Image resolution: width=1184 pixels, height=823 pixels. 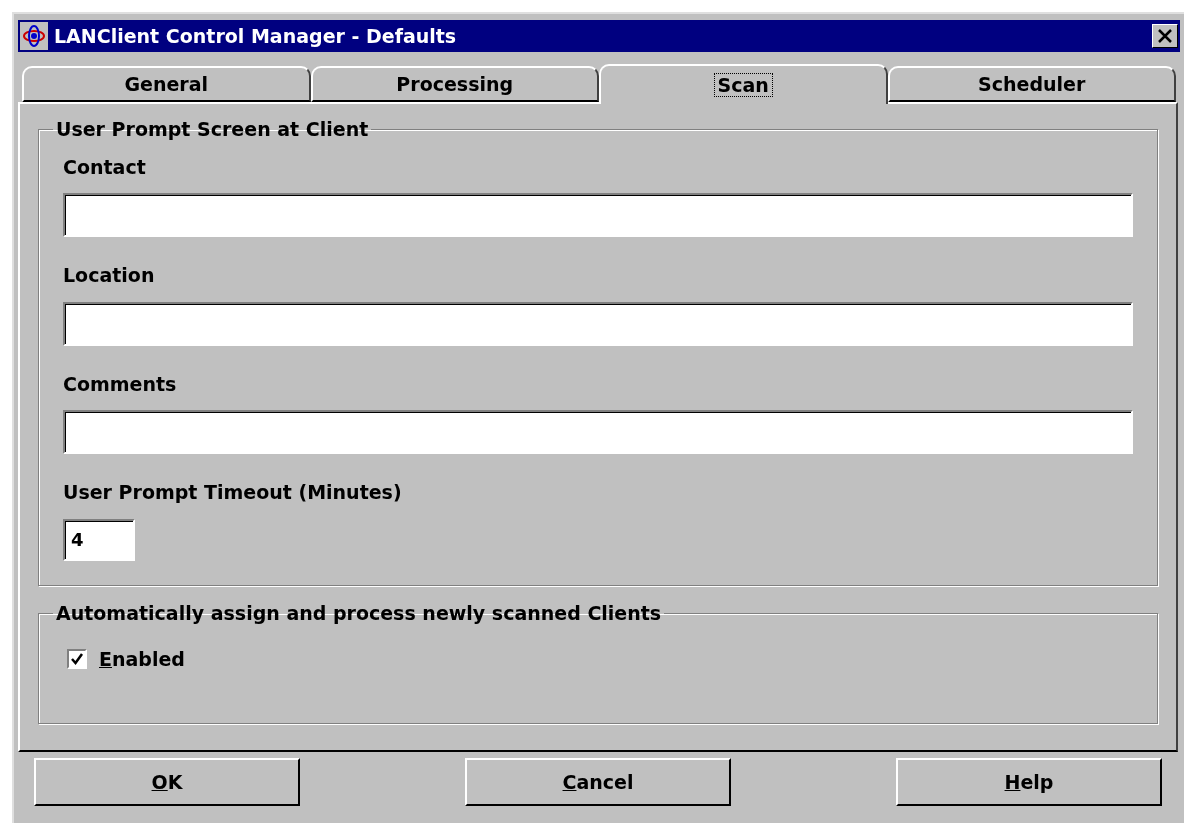 What do you see at coordinates (104, 167) in the screenshot?
I see `field-label: Contact` at bounding box center [104, 167].